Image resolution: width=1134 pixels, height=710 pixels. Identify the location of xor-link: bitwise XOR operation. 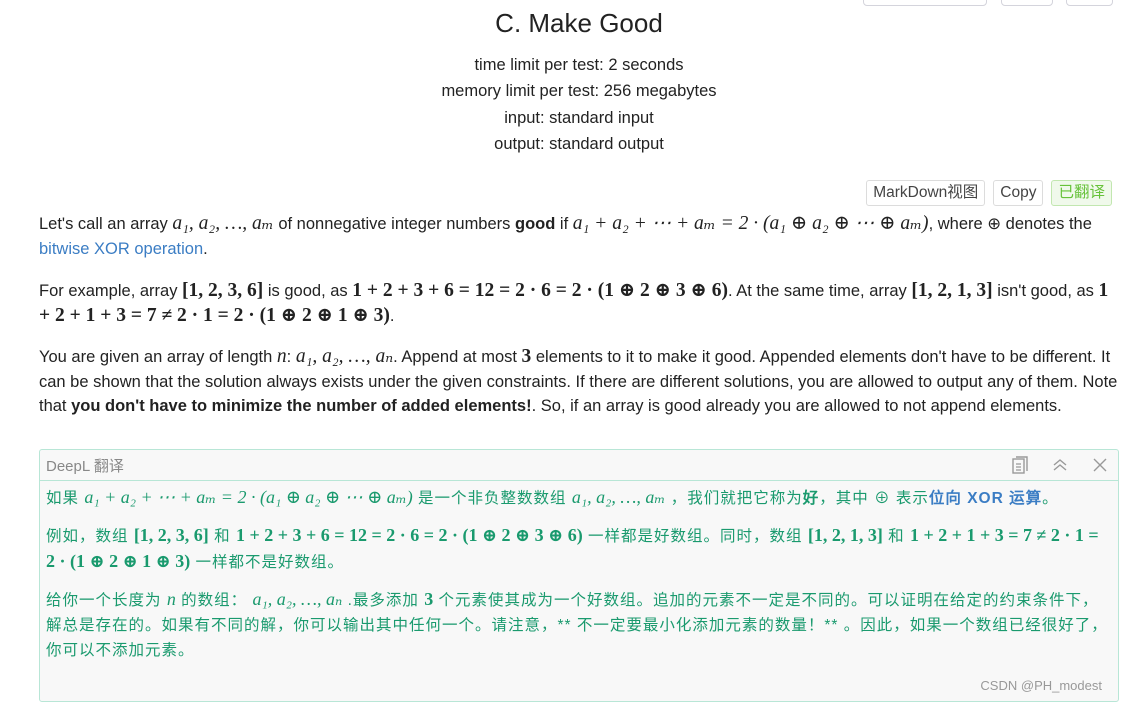
(121, 249).